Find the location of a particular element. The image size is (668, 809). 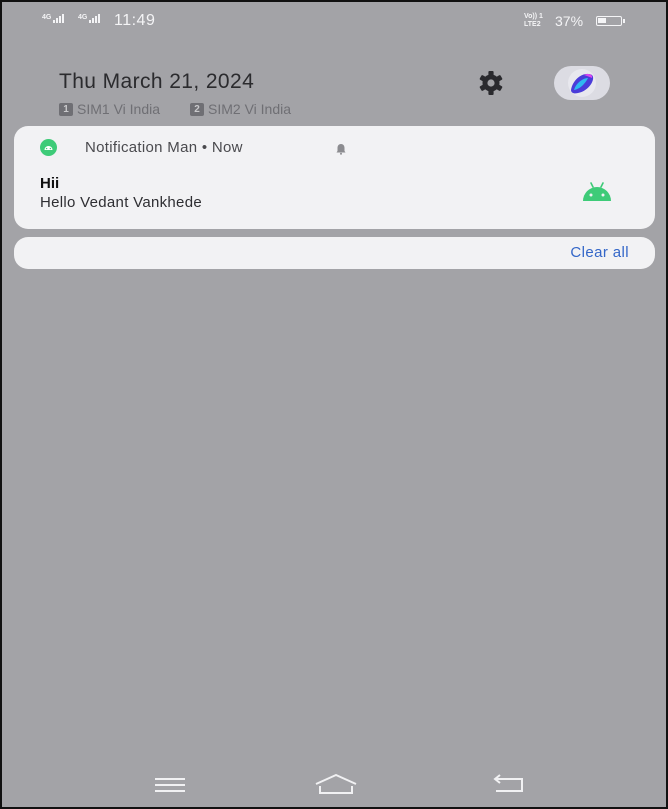

navigation-bar is located at coordinates (334, 786).